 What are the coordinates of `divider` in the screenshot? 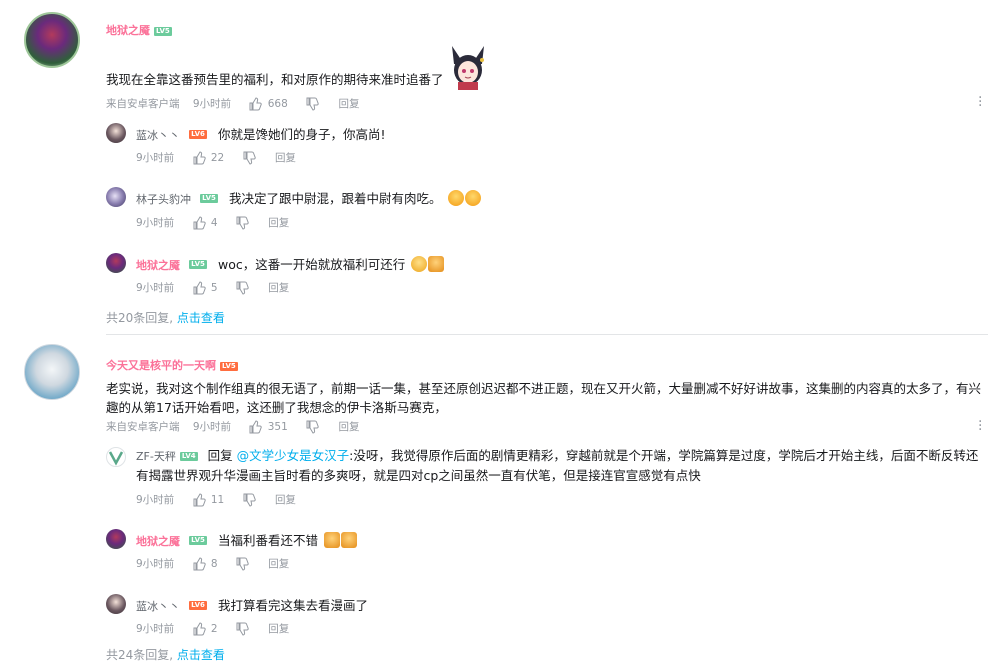 It's located at (547, 334).